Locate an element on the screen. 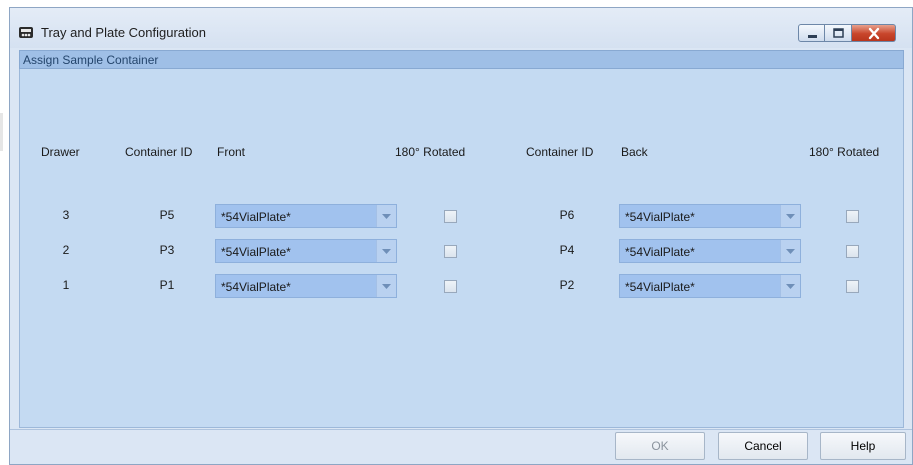  drawer-number: 3 is located at coordinates (66, 215).